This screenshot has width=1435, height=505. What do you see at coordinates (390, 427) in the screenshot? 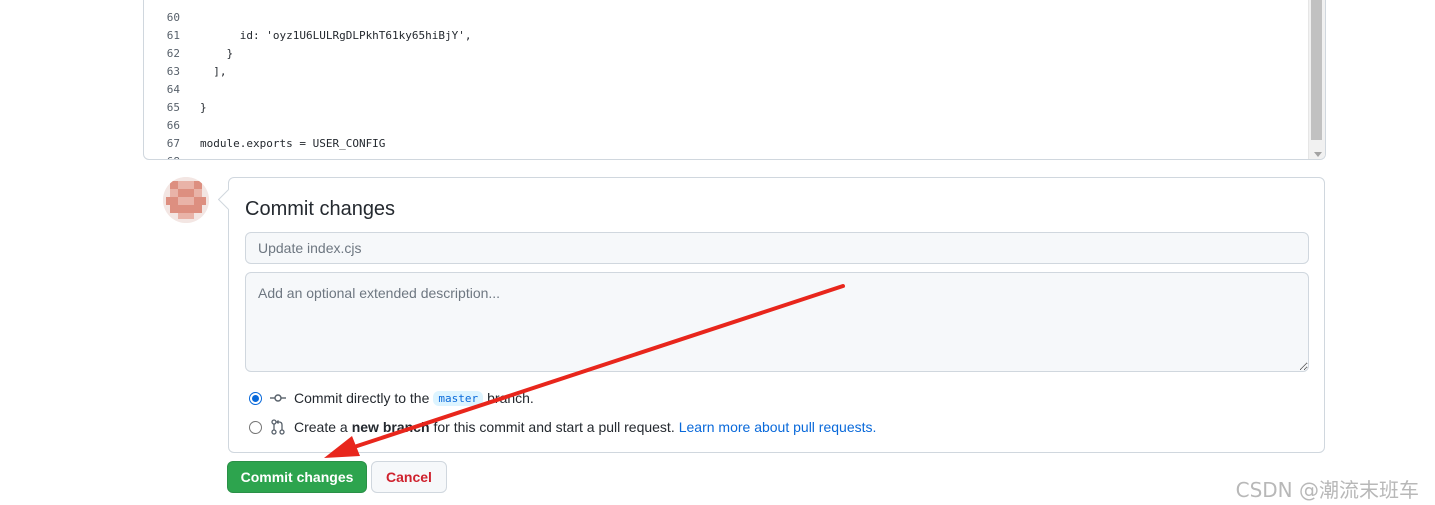
I see `option-new-bold: new branch` at bounding box center [390, 427].